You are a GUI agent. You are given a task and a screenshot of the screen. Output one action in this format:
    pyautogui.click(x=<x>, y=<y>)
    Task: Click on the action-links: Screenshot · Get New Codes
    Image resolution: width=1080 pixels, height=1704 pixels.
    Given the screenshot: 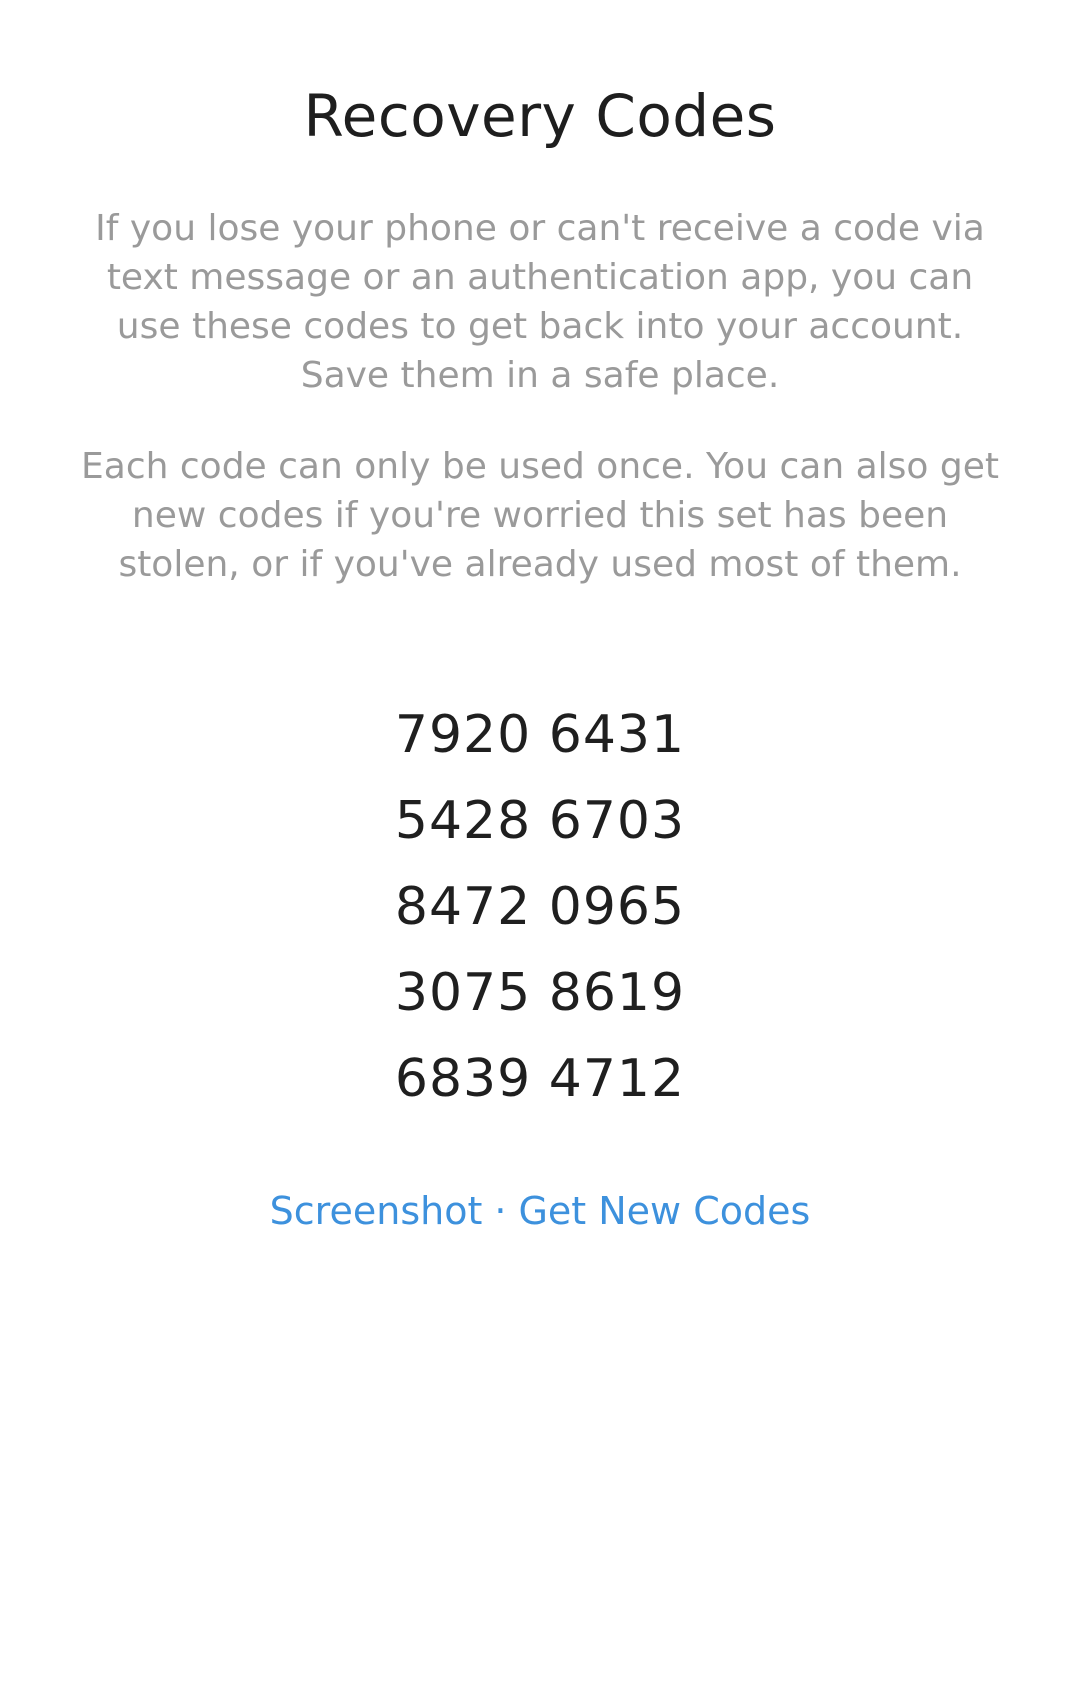 What is the action you would take?
    pyautogui.click(x=540, y=1211)
    